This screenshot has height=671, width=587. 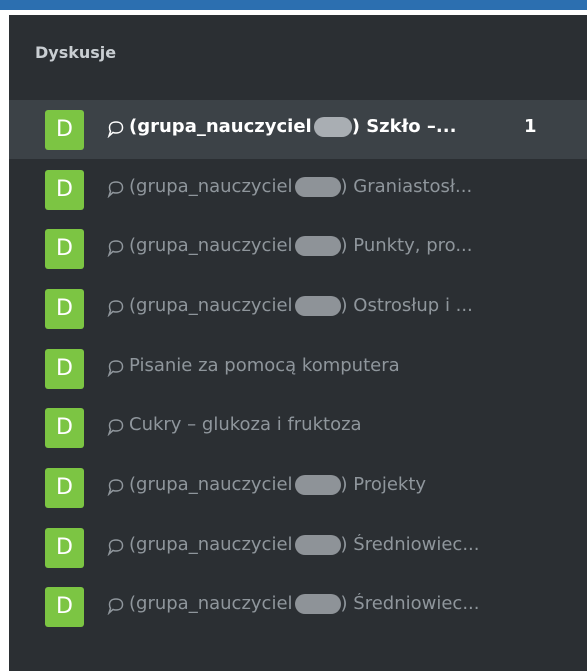 I want to click on conversation-item: D (grupa_nauczyciel ) Projekty, so click(x=298, y=487).